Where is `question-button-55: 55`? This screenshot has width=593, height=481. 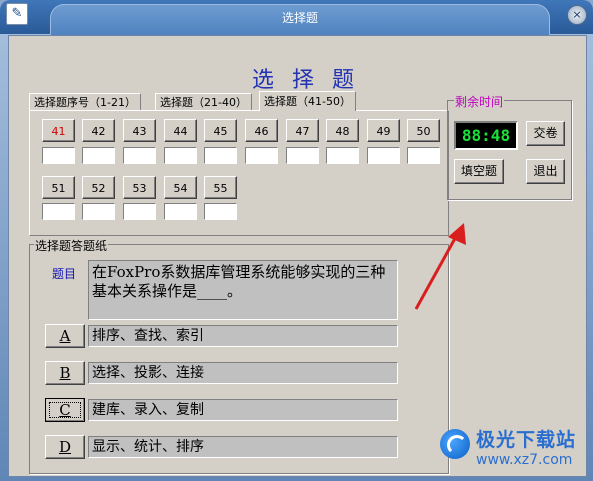
question-button-55: 55 is located at coordinates (220, 187).